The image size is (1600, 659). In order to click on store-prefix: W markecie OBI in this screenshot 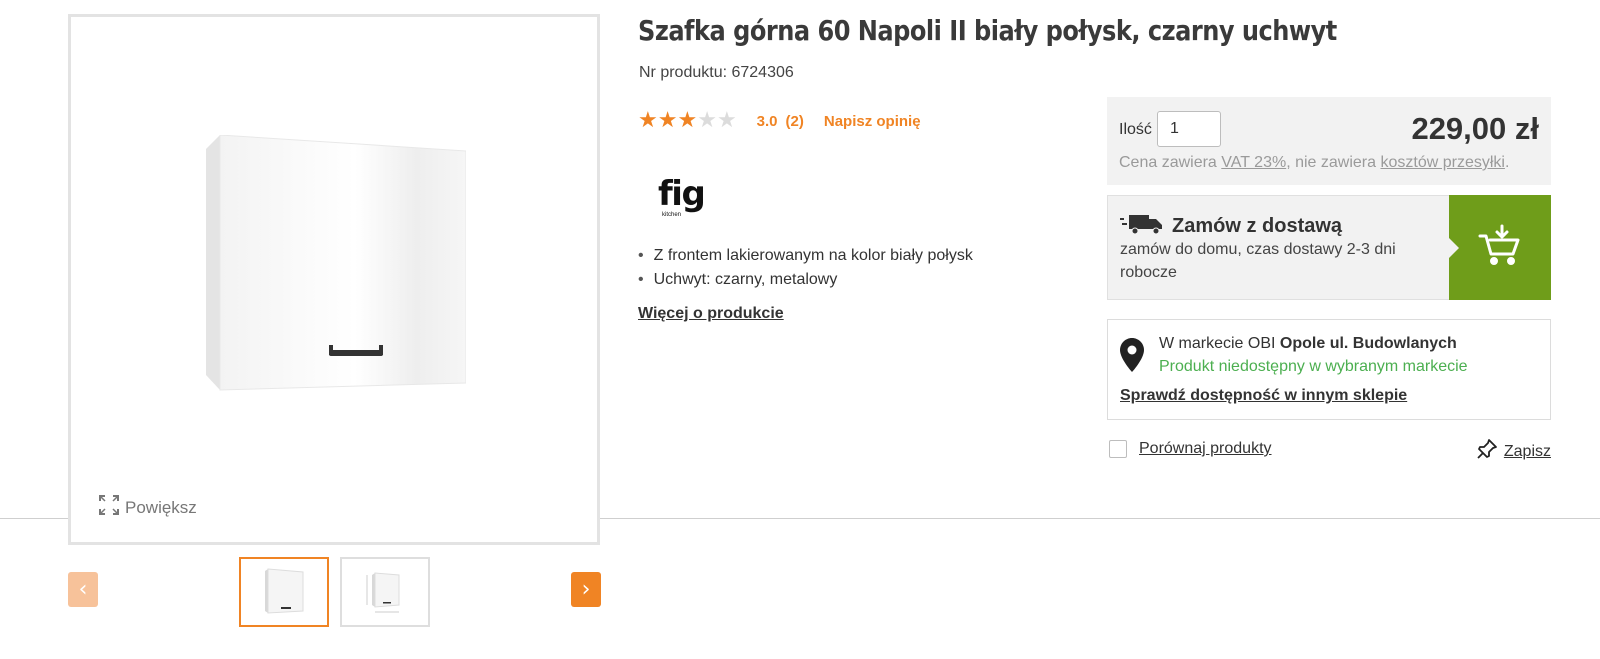, I will do `click(1219, 343)`.